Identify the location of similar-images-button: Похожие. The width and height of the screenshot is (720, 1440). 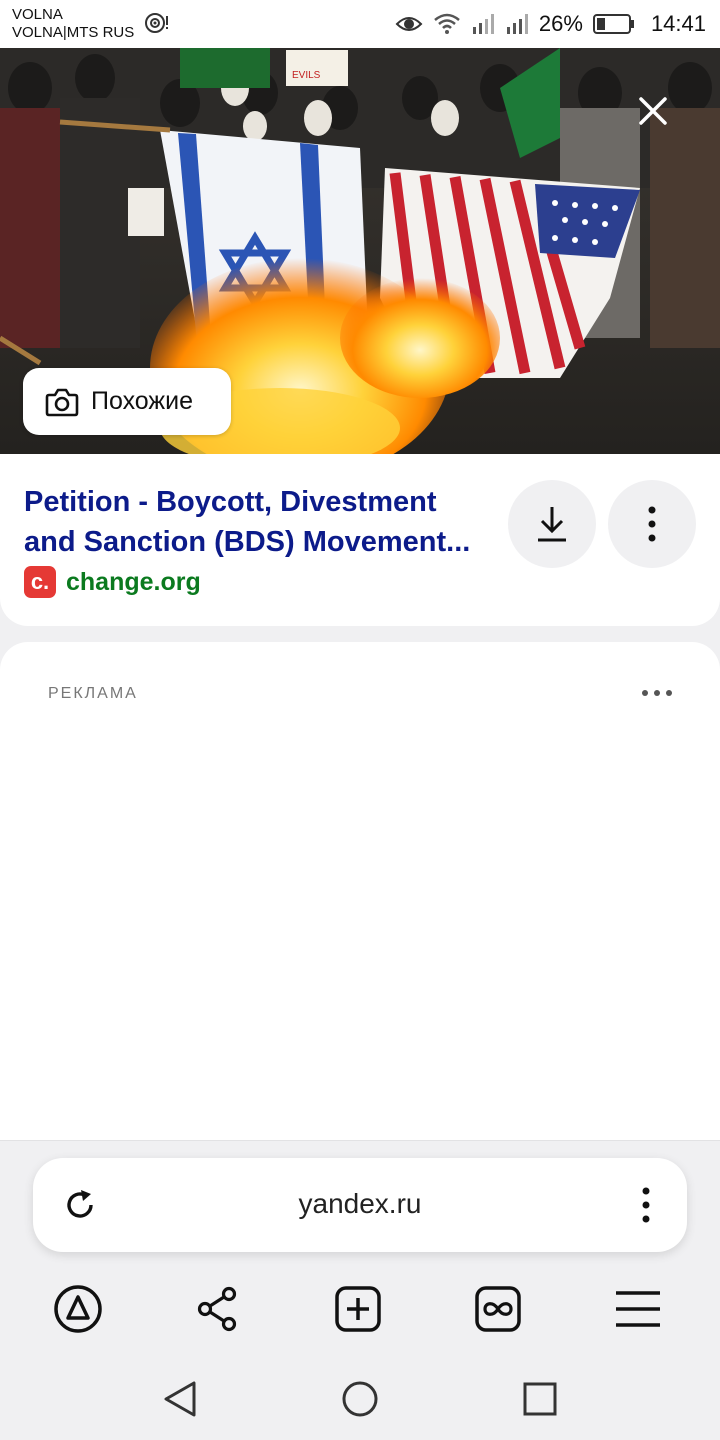
(127, 401).